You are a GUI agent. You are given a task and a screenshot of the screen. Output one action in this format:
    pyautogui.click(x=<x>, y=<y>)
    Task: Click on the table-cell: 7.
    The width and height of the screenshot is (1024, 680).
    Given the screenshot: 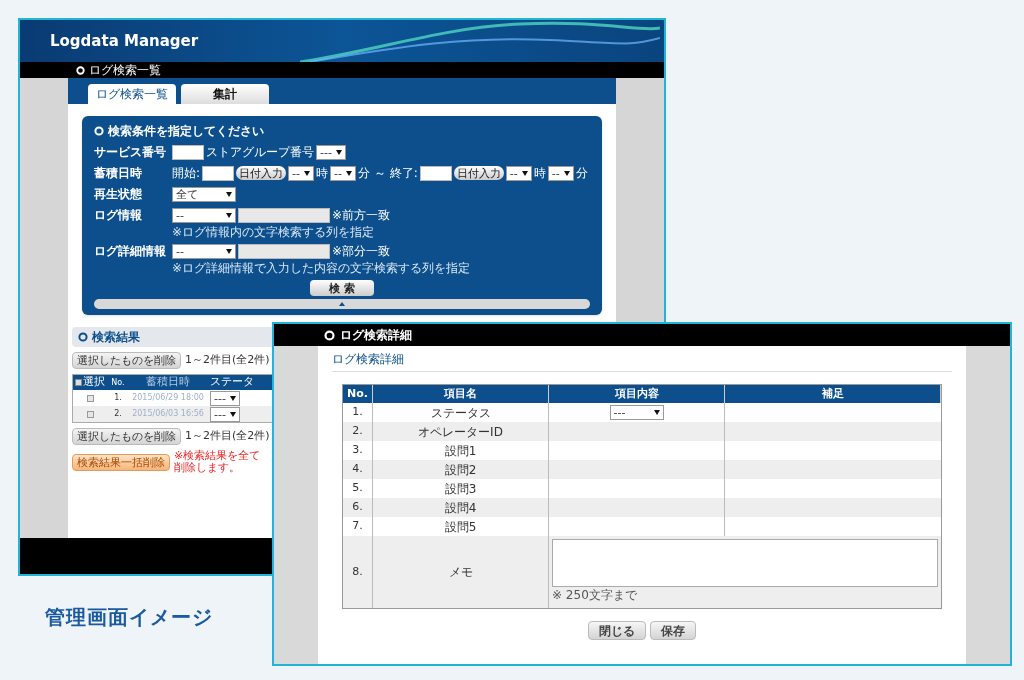 What is the action you would take?
    pyautogui.click(x=357, y=526)
    